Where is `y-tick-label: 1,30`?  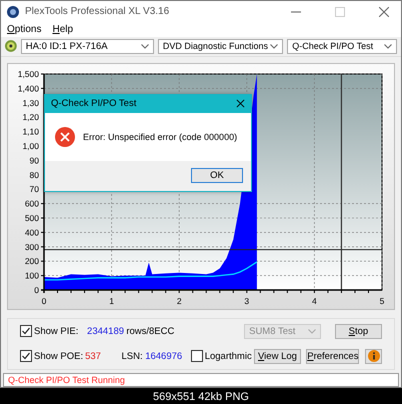 y-tick-label: 1,30 is located at coordinates (30, 103).